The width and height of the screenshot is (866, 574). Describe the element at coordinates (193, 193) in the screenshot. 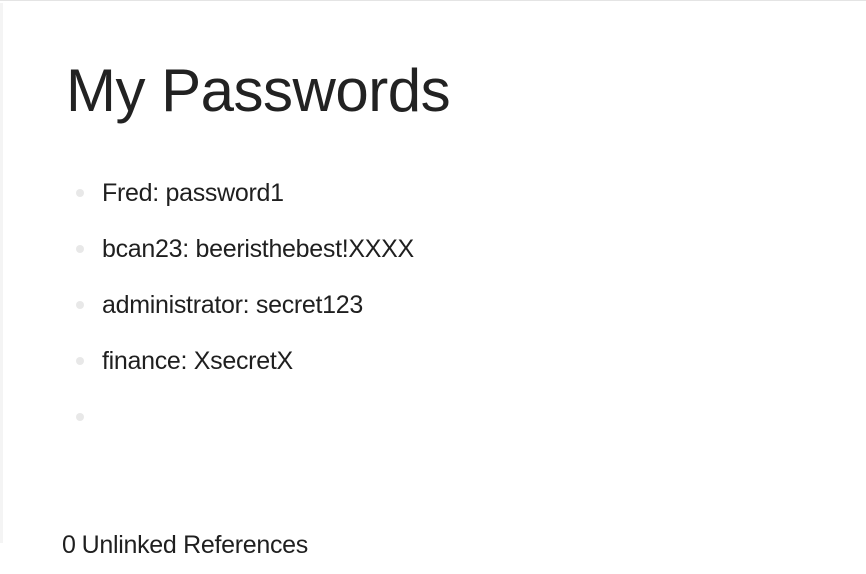

I see `block-text: Fred: password1` at that location.